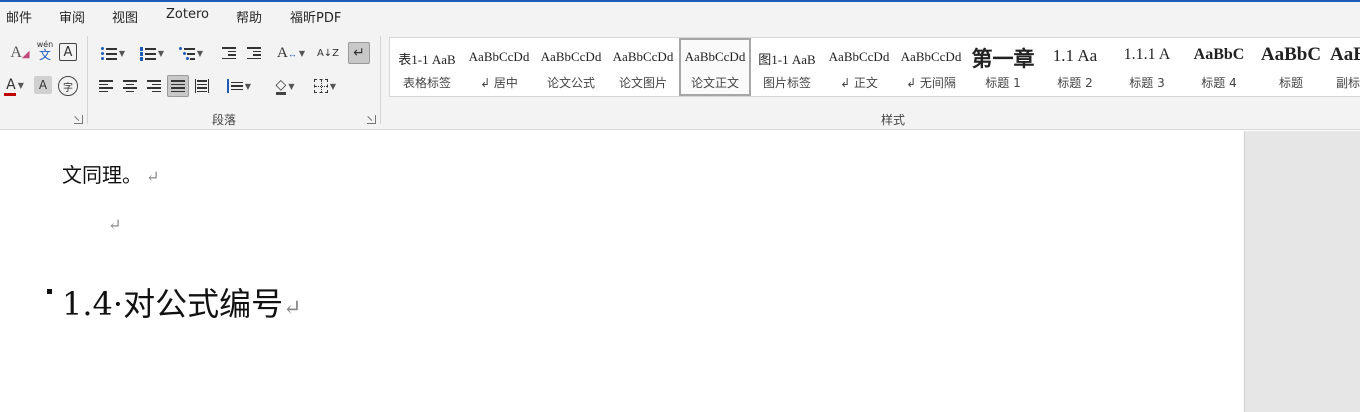  I want to click on paragraph-dialog-launcher, so click(371, 119).